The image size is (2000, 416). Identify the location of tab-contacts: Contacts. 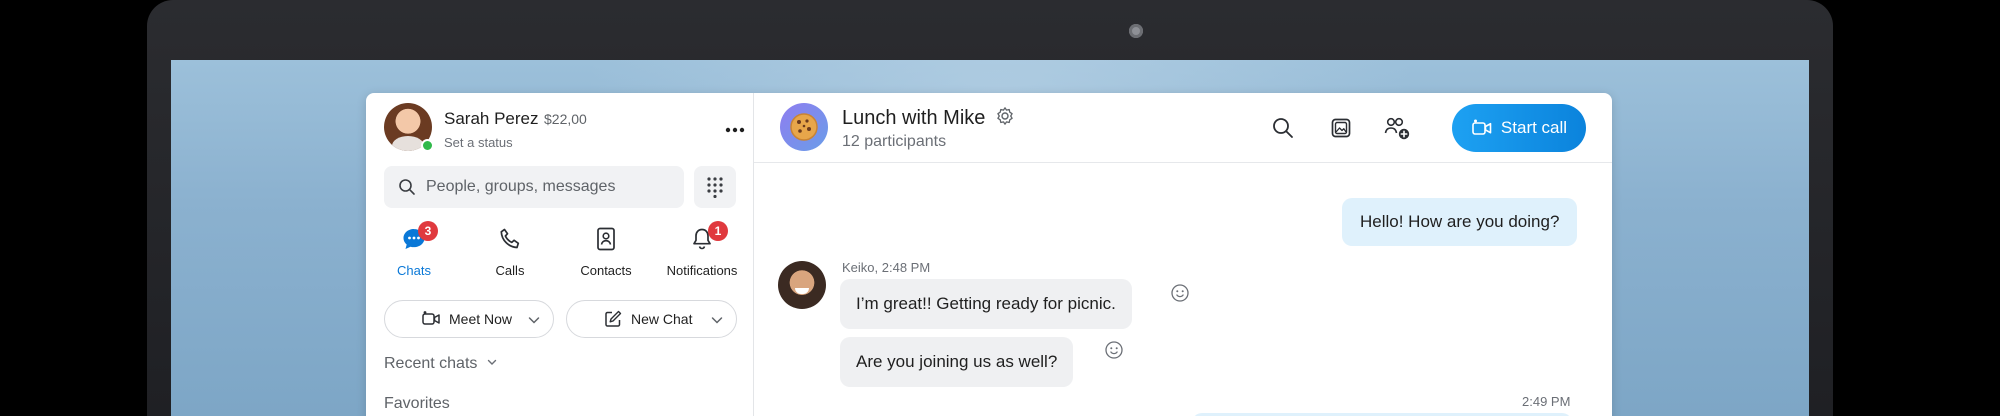
(606, 253).